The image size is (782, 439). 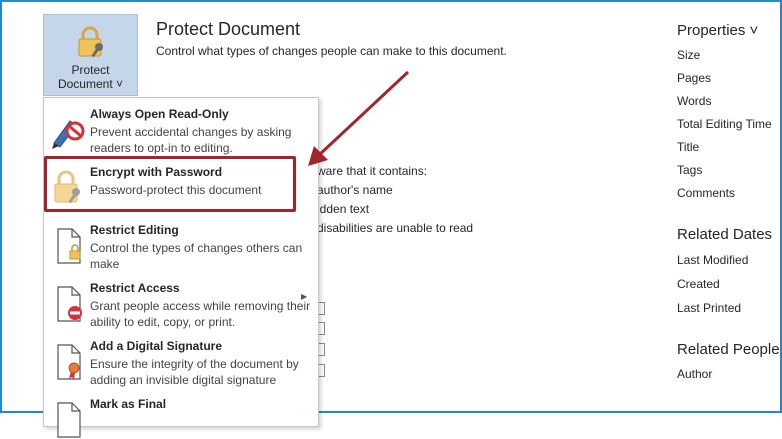 I want to click on document-restrict-icon, so click(x=69, y=304).